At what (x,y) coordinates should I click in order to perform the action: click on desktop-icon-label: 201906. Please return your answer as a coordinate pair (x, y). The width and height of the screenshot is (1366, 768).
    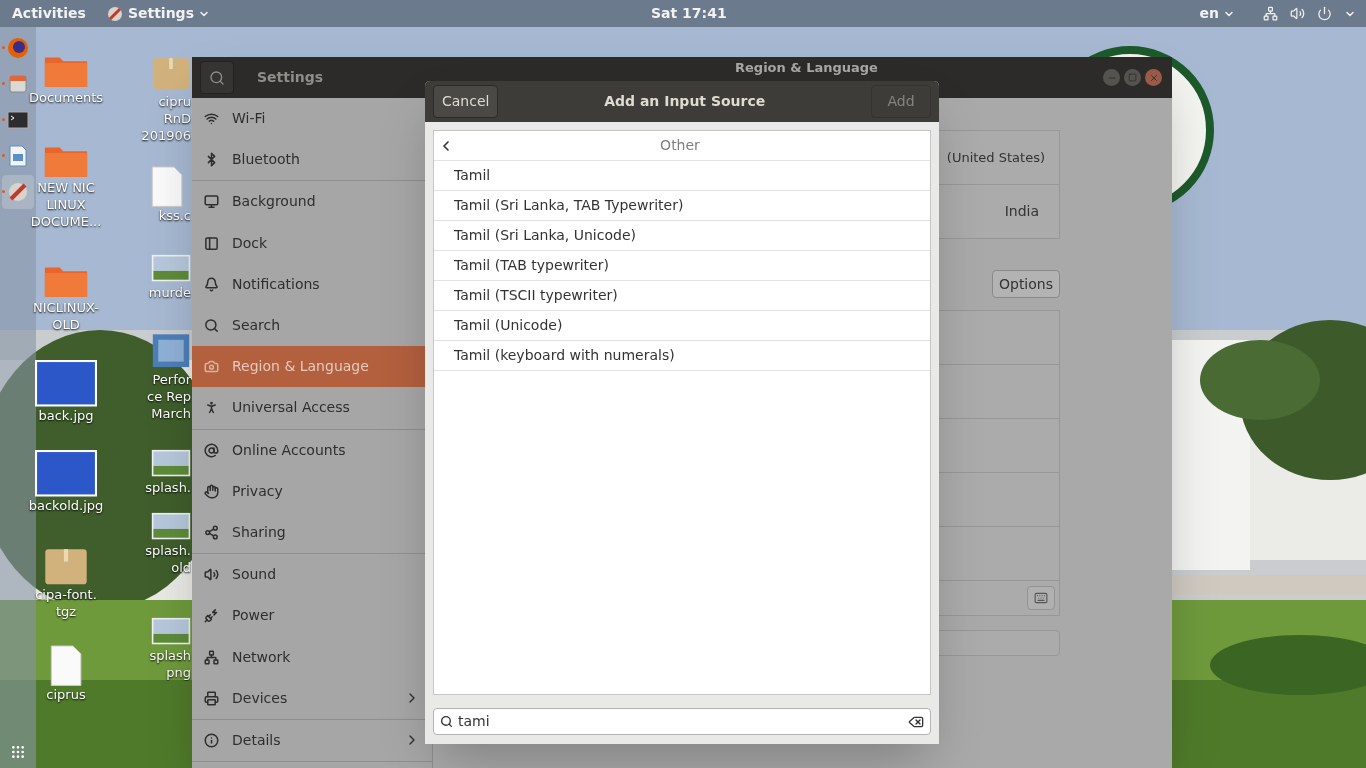
    Looking at the image, I should click on (166, 136).